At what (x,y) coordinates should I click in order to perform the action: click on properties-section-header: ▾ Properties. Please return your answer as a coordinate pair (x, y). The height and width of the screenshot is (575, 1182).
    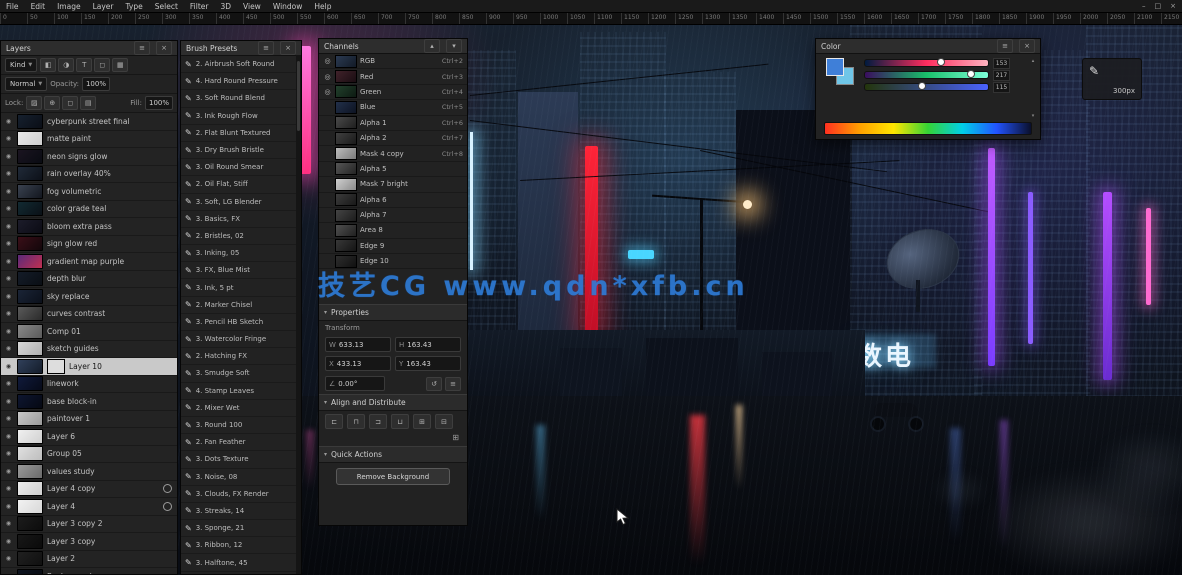
    Looking at the image, I should click on (393, 312).